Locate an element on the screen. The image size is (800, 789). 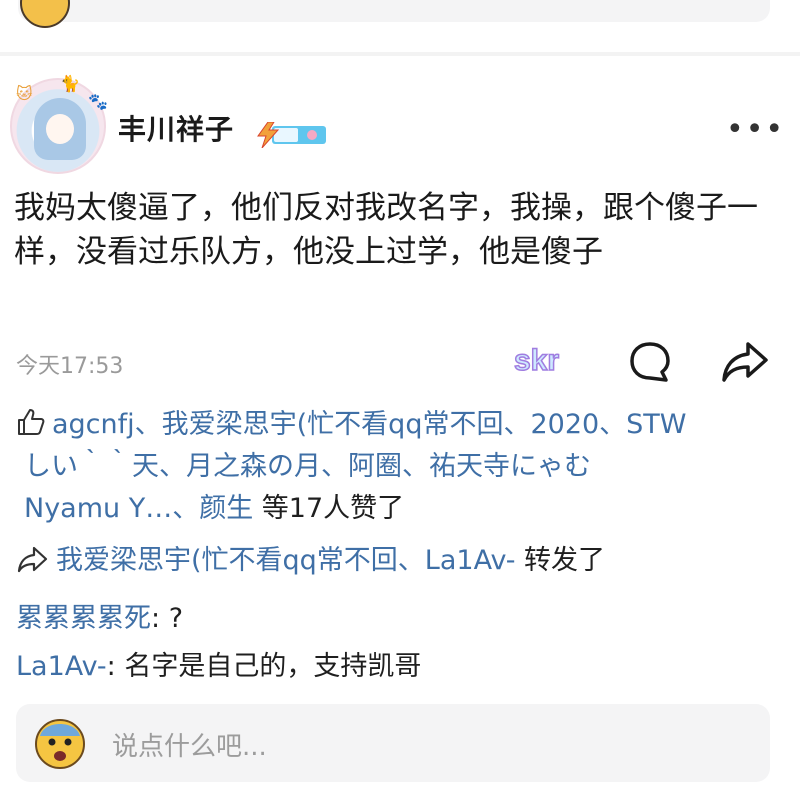
likes-names-line2: しい｀｀天、月之森の月、阿圈、祐天寺にゃむ is located at coordinates (307, 466).